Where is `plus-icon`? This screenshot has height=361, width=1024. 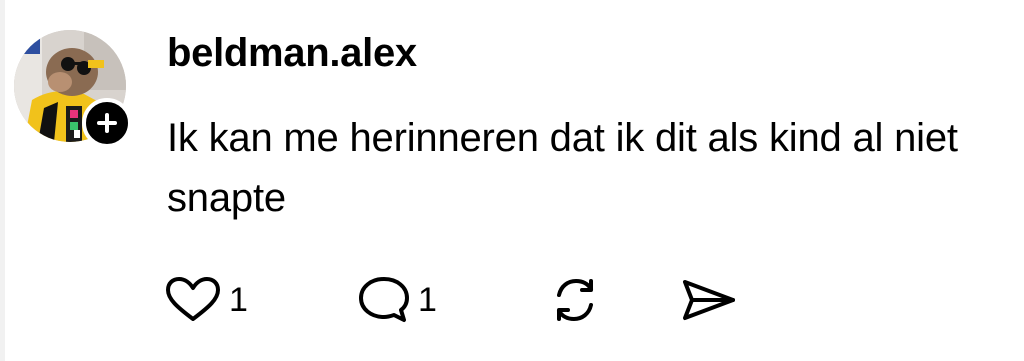
plus-icon is located at coordinates (107, 123).